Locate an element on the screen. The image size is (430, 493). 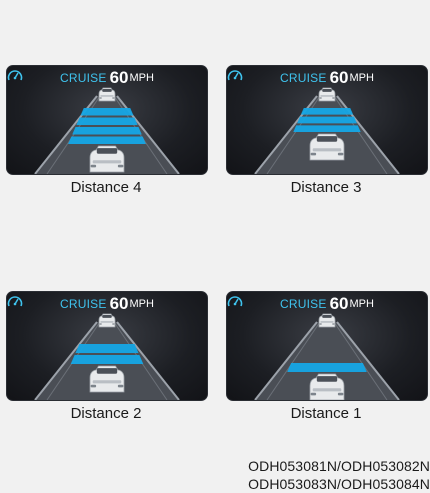
image-code-line-1: ODH053081N/ODH053082N is located at coordinates (339, 466).